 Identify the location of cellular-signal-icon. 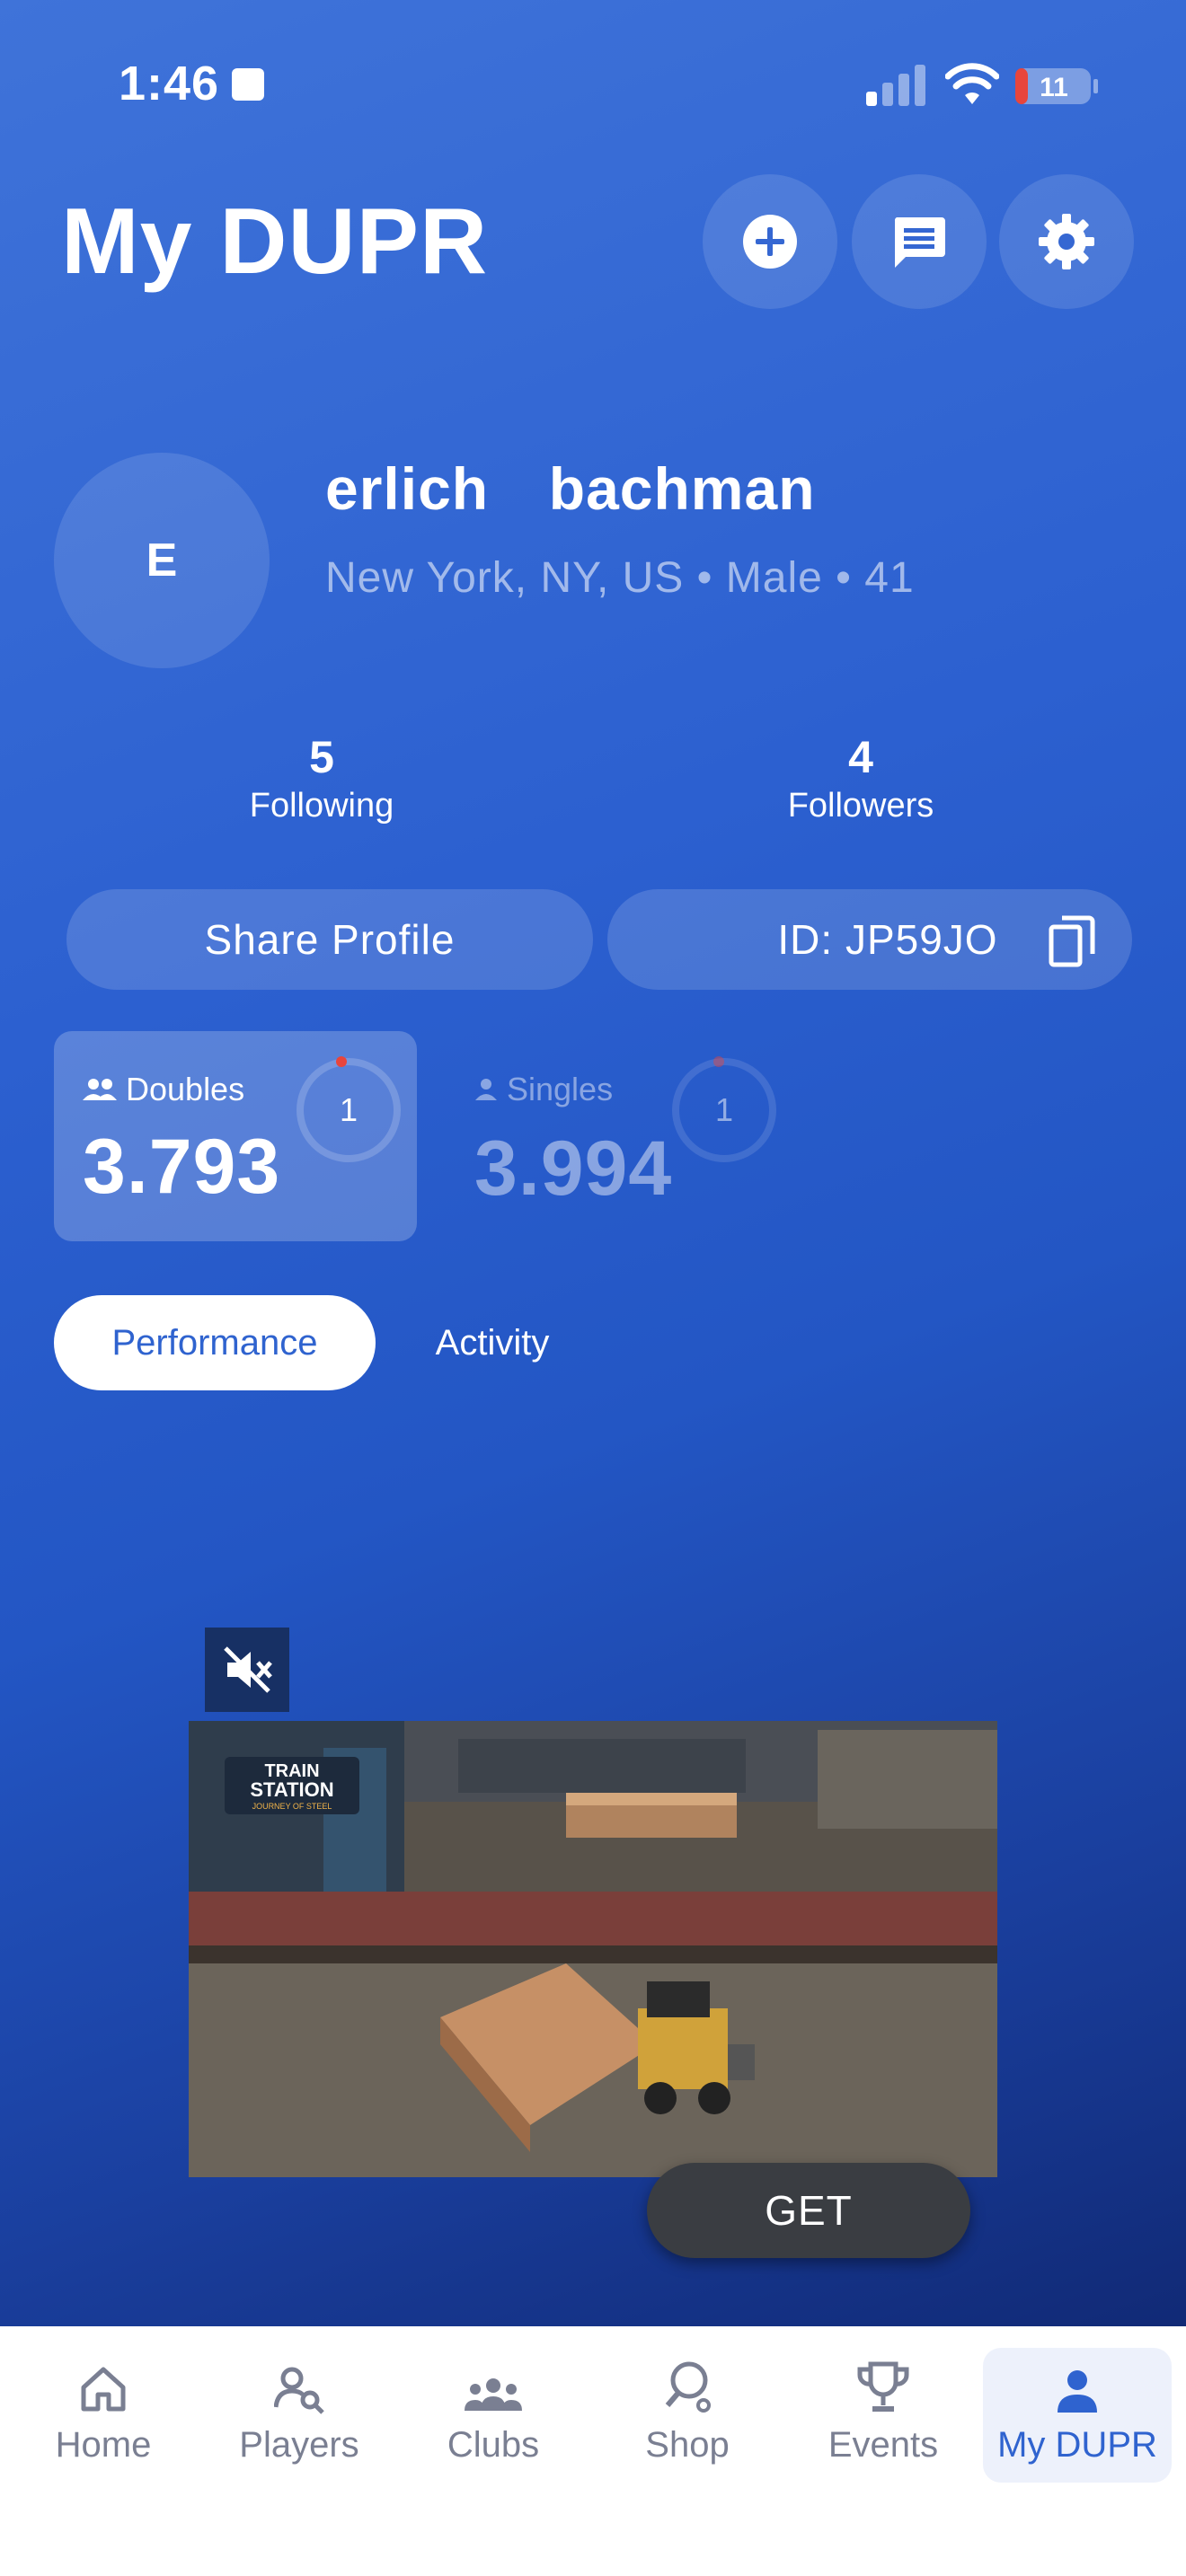
(895, 85).